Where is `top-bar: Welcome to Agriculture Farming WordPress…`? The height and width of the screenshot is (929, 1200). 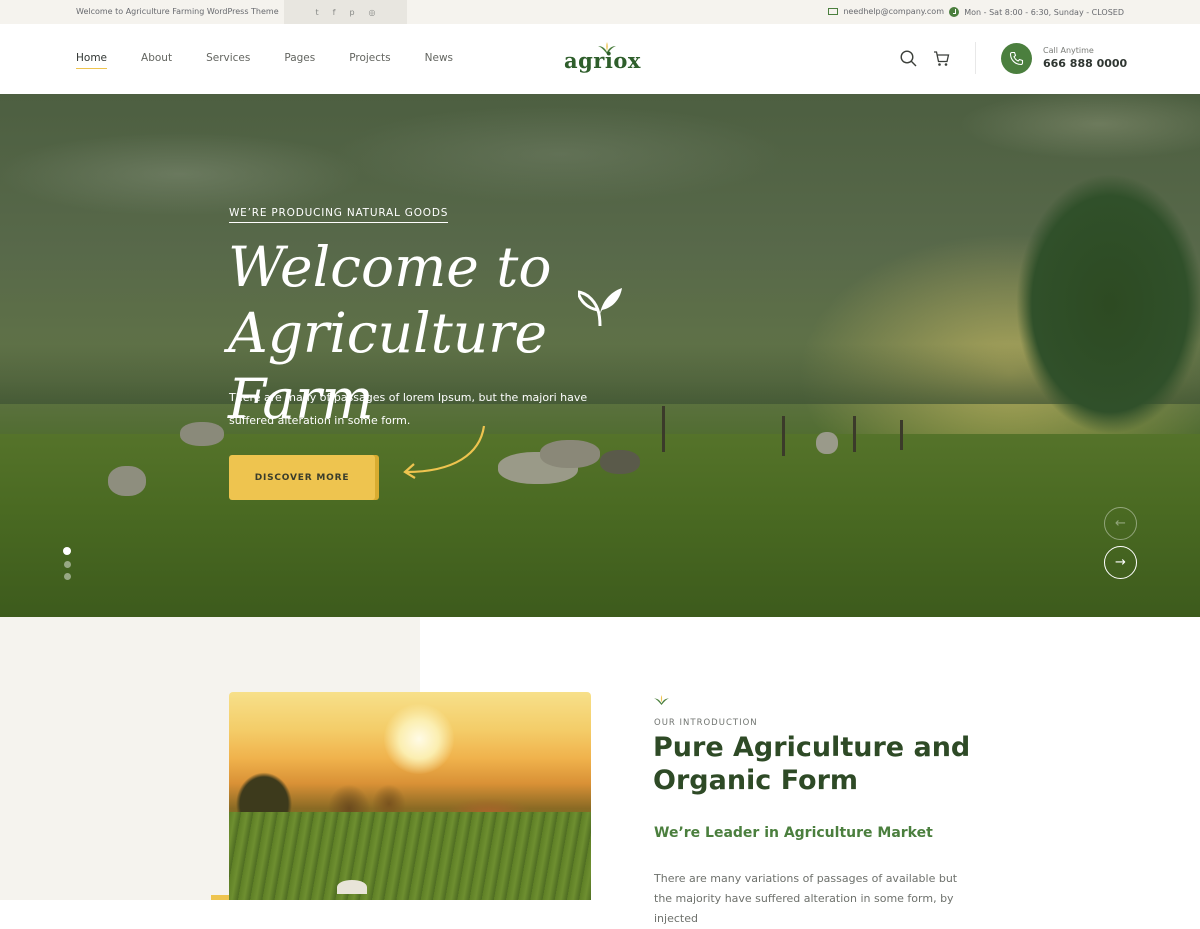 top-bar: Welcome to Agriculture Farming WordPress… is located at coordinates (600, 12).